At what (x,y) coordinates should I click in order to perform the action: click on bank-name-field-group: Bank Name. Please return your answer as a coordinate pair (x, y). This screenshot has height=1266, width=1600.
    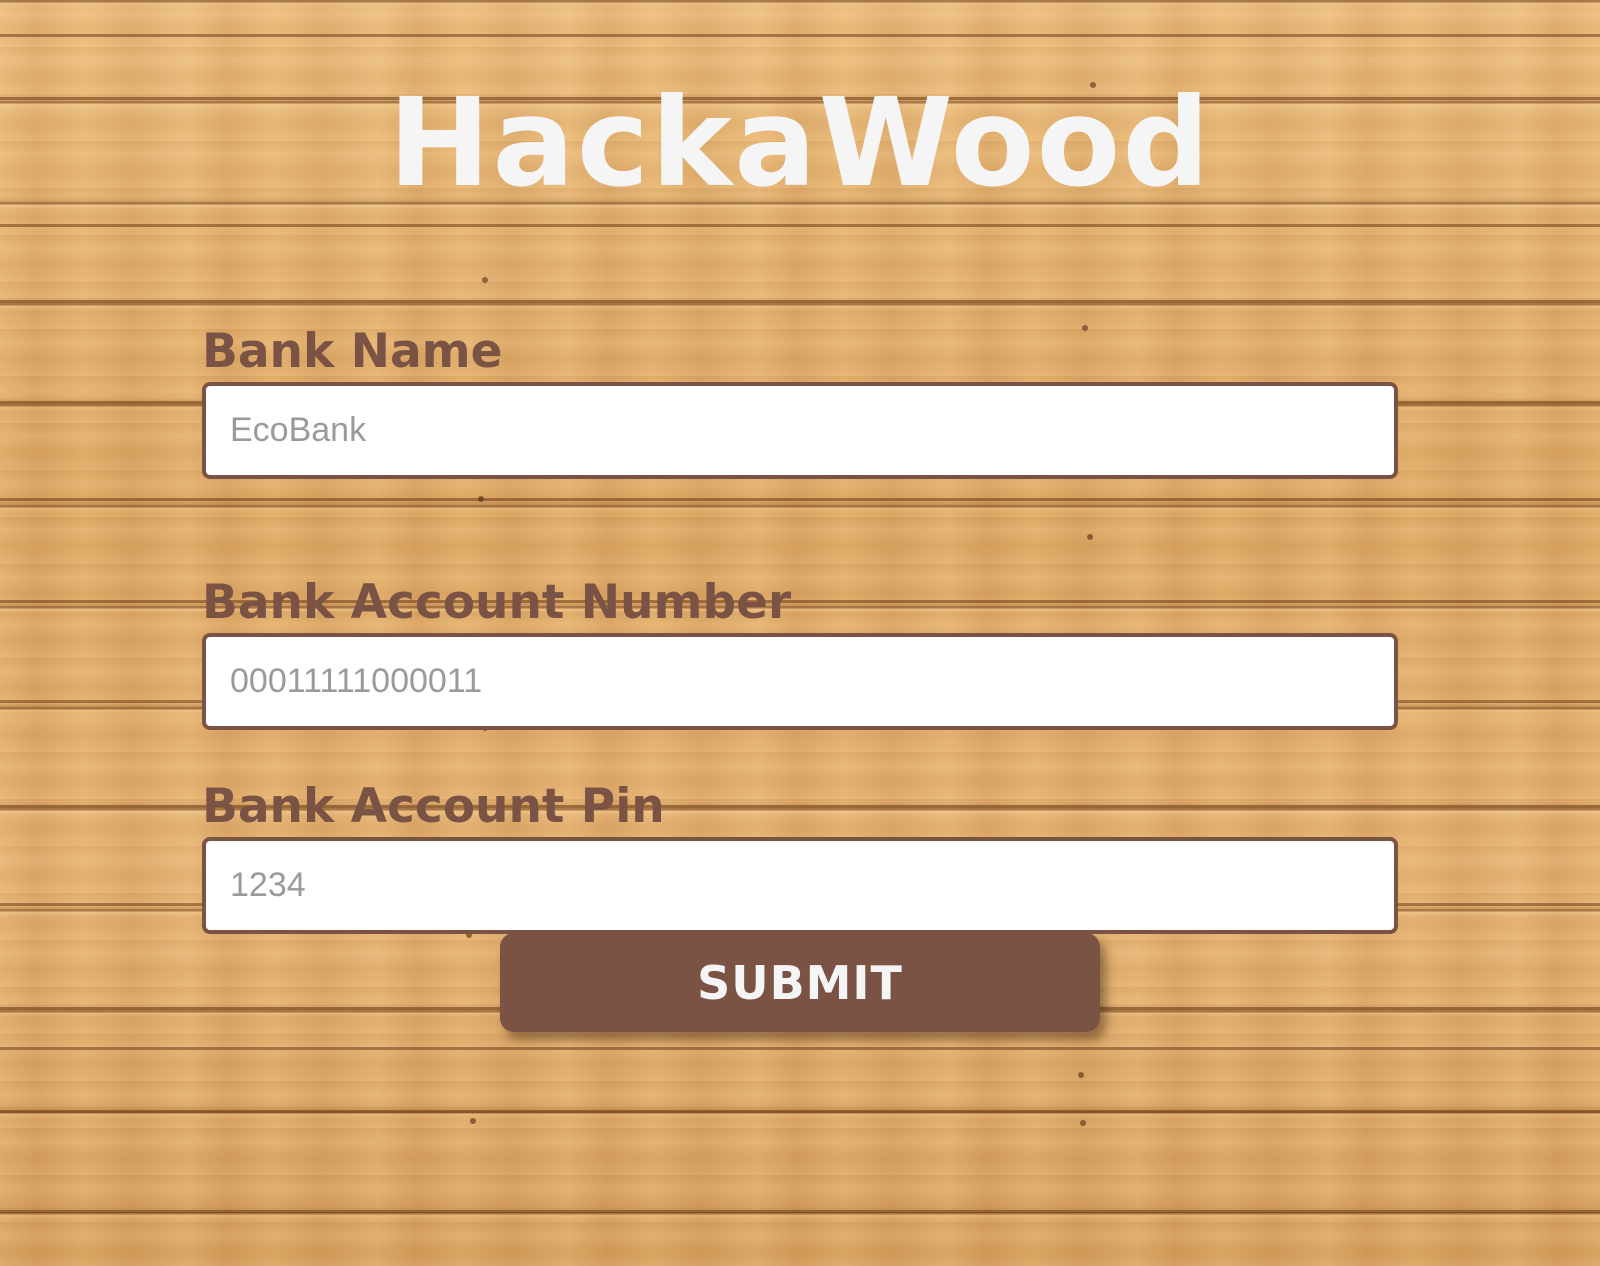
    Looking at the image, I should click on (800, 400).